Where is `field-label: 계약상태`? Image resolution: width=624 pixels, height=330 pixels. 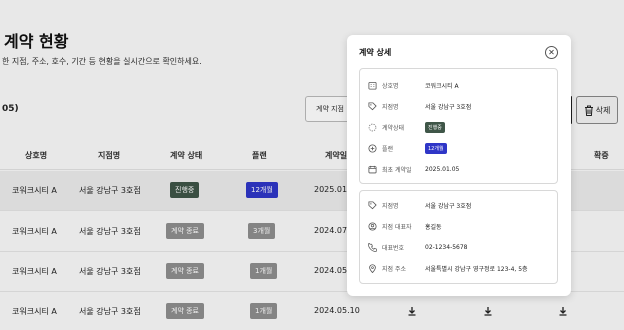 field-label: 계약상태 is located at coordinates (393, 128).